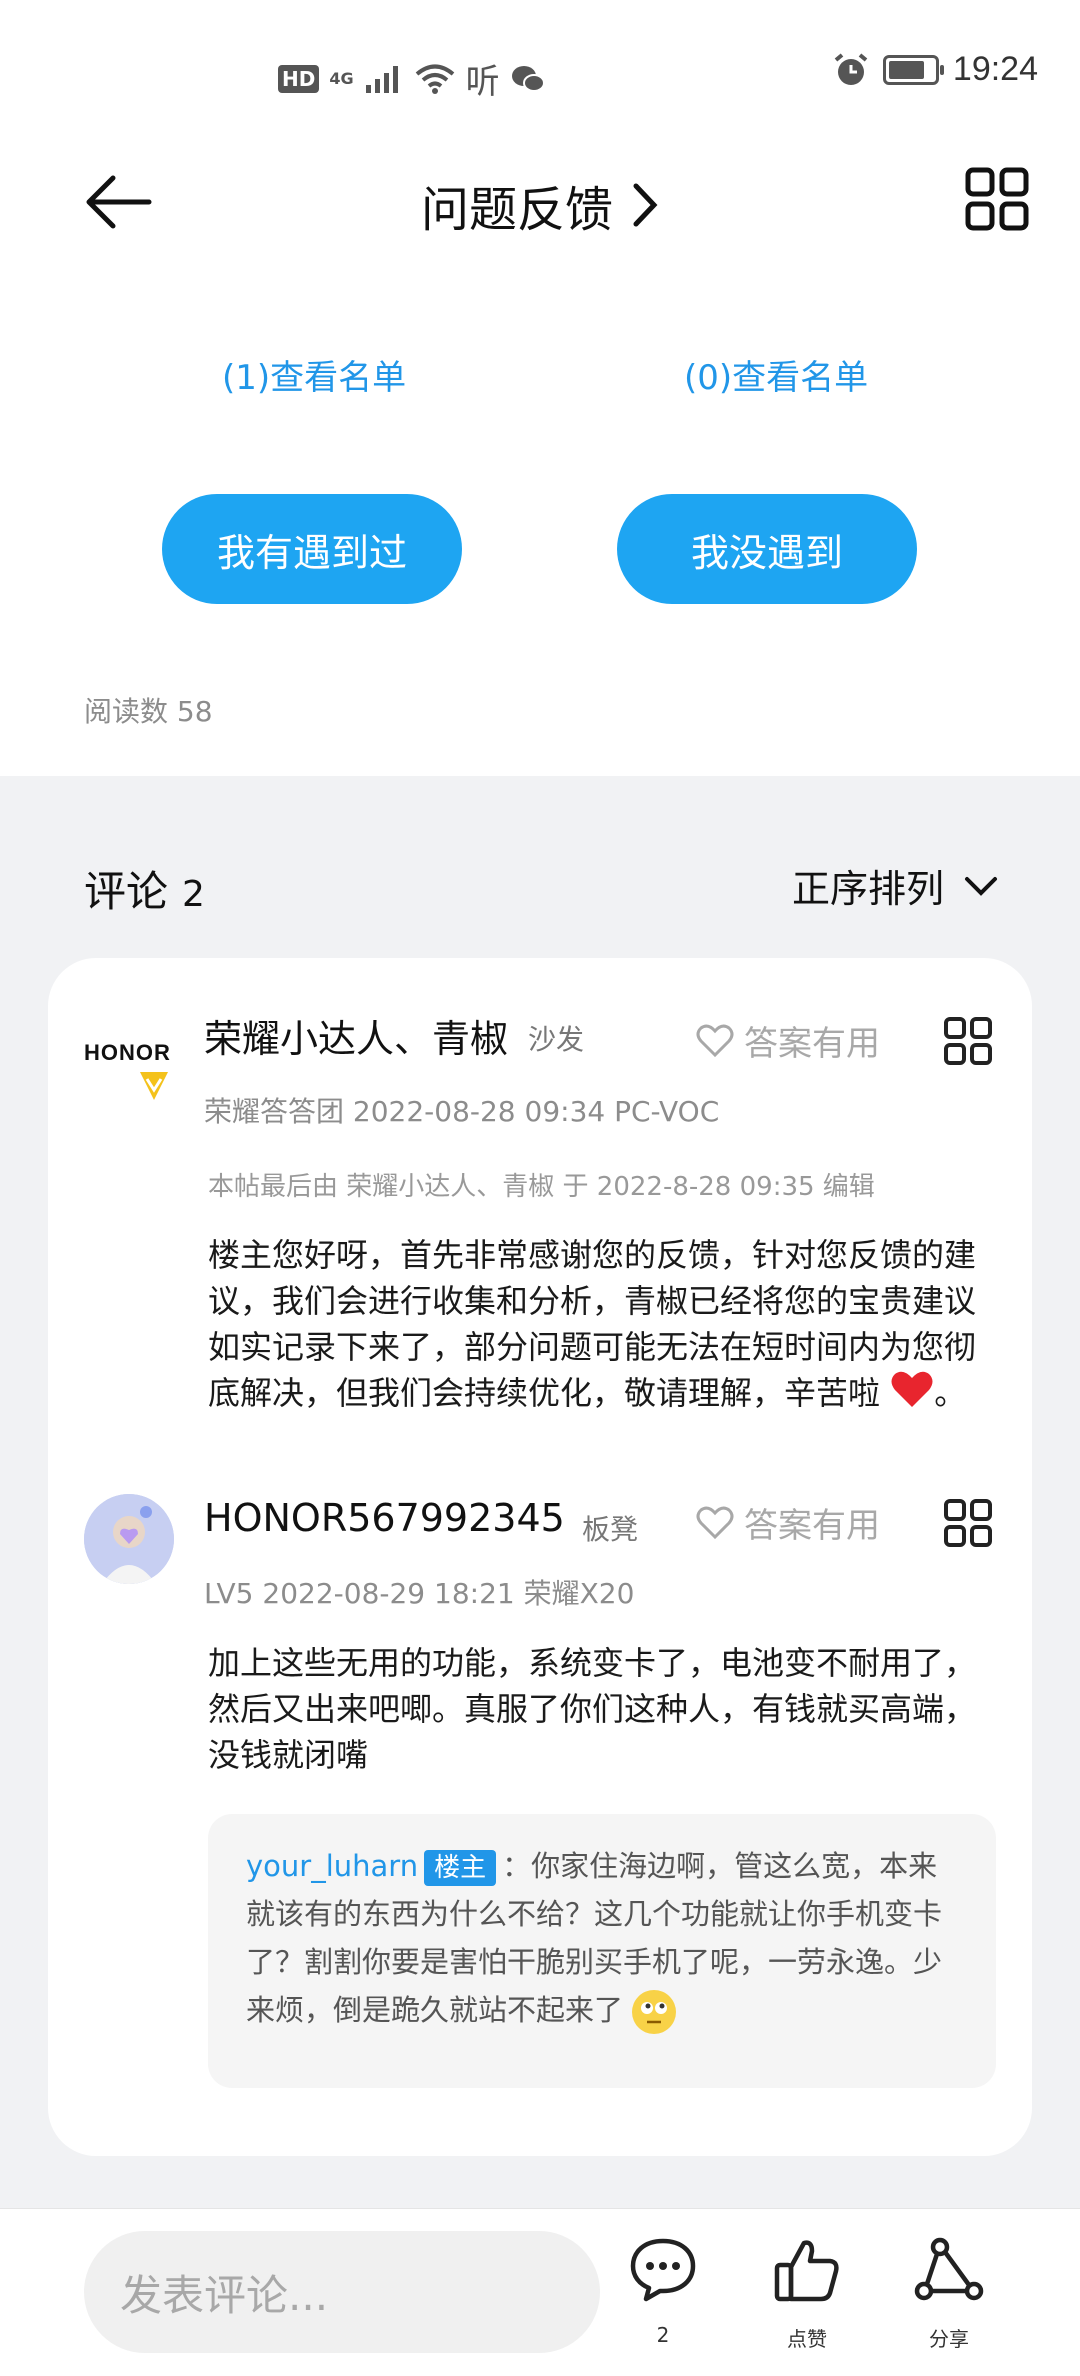 The width and height of the screenshot is (1080, 2376). What do you see at coordinates (995, 69) in the screenshot?
I see `status-time: 19:24` at bounding box center [995, 69].